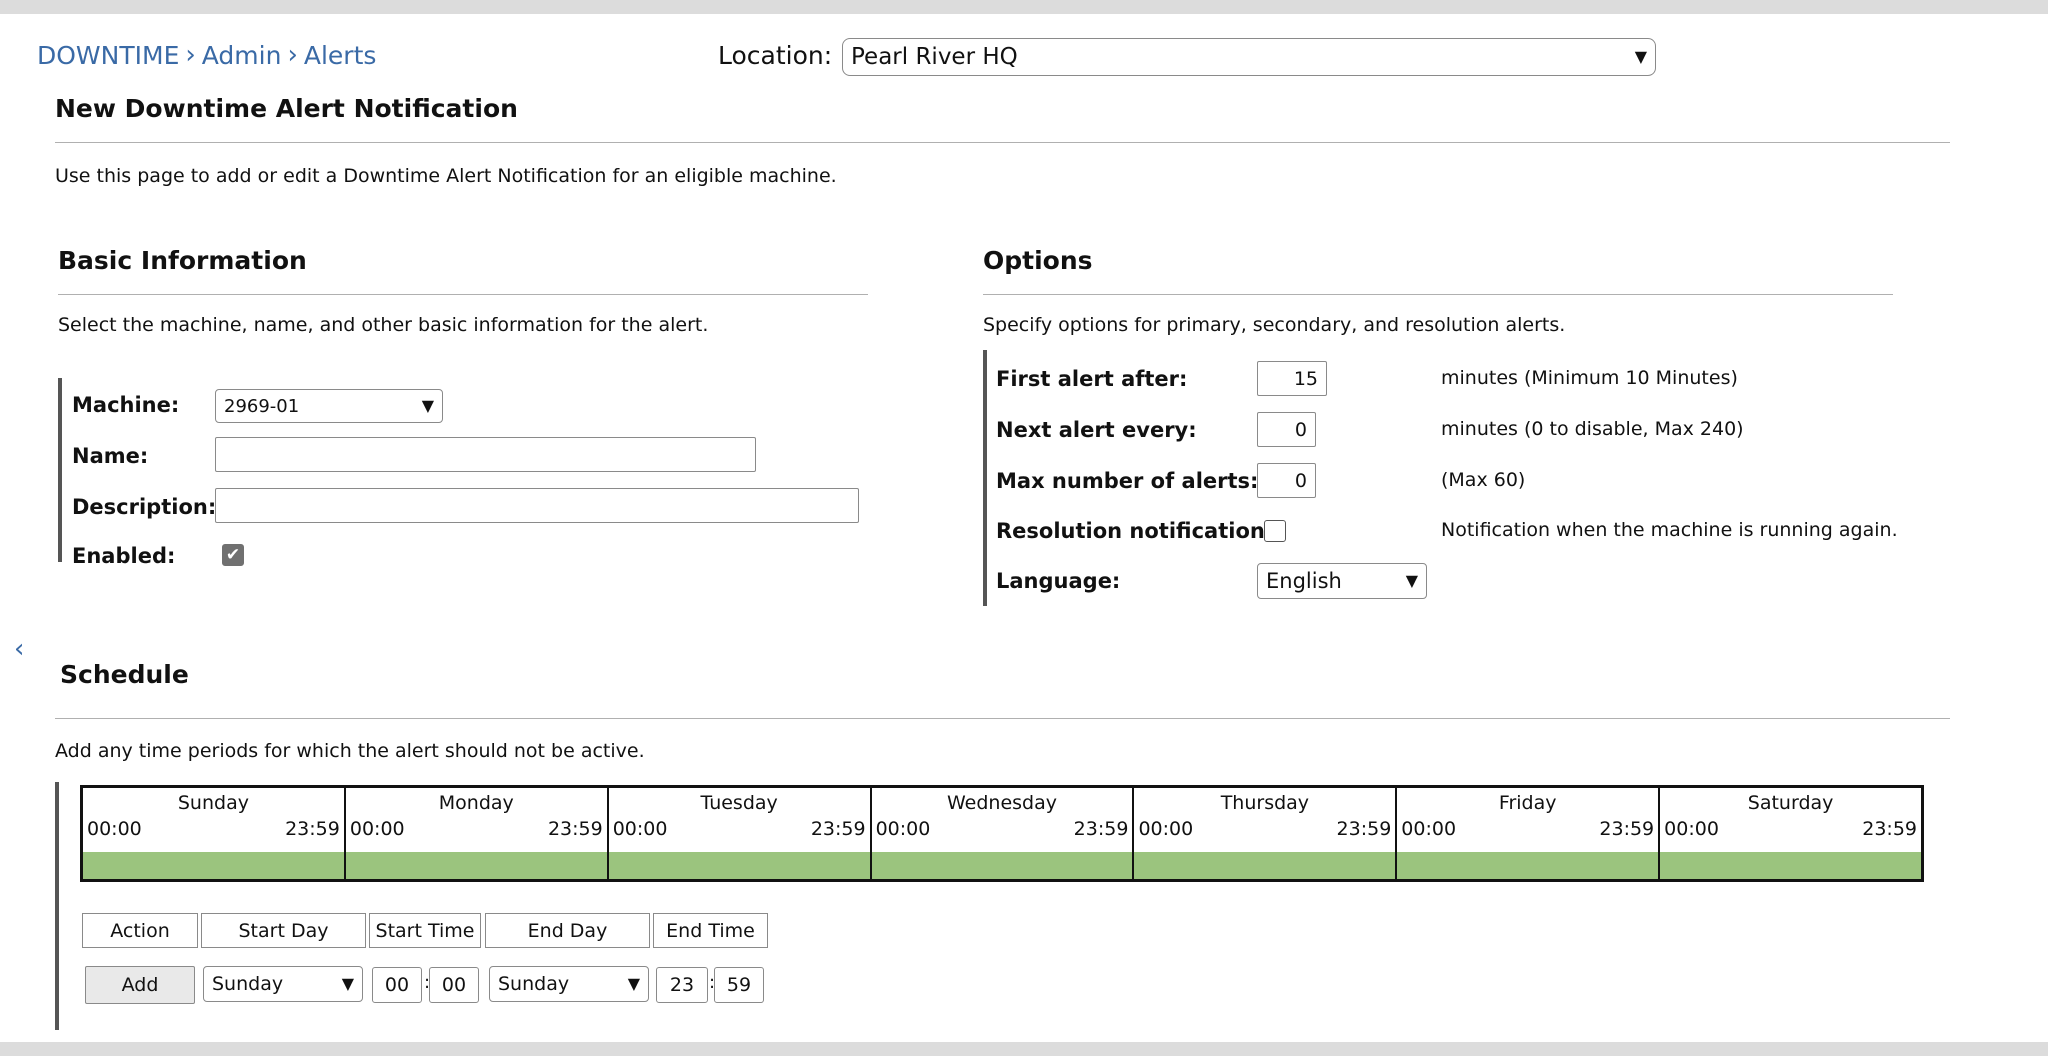  What do you see at coordinates (934, 57) in the screenshot?
I see `location-value: Pearl River HQ` at bounding box center [934, 57].